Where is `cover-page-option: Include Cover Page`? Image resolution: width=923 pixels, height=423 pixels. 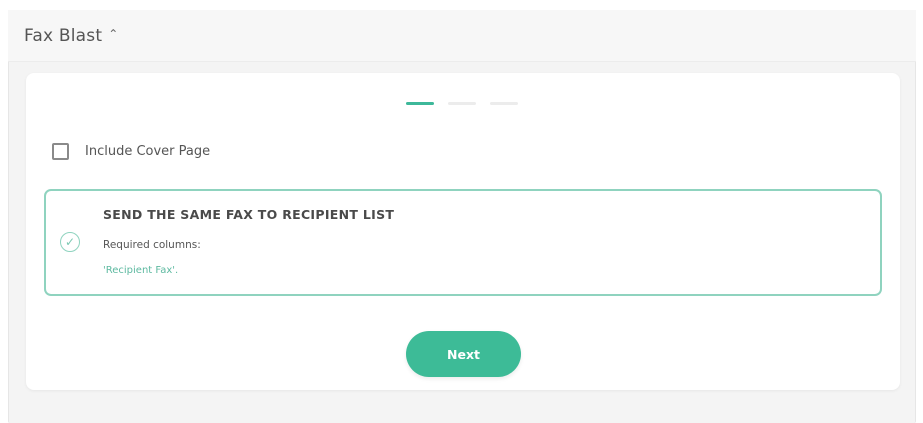
cover-page-option: Include Cover Page is located at coordinates (131, 151).